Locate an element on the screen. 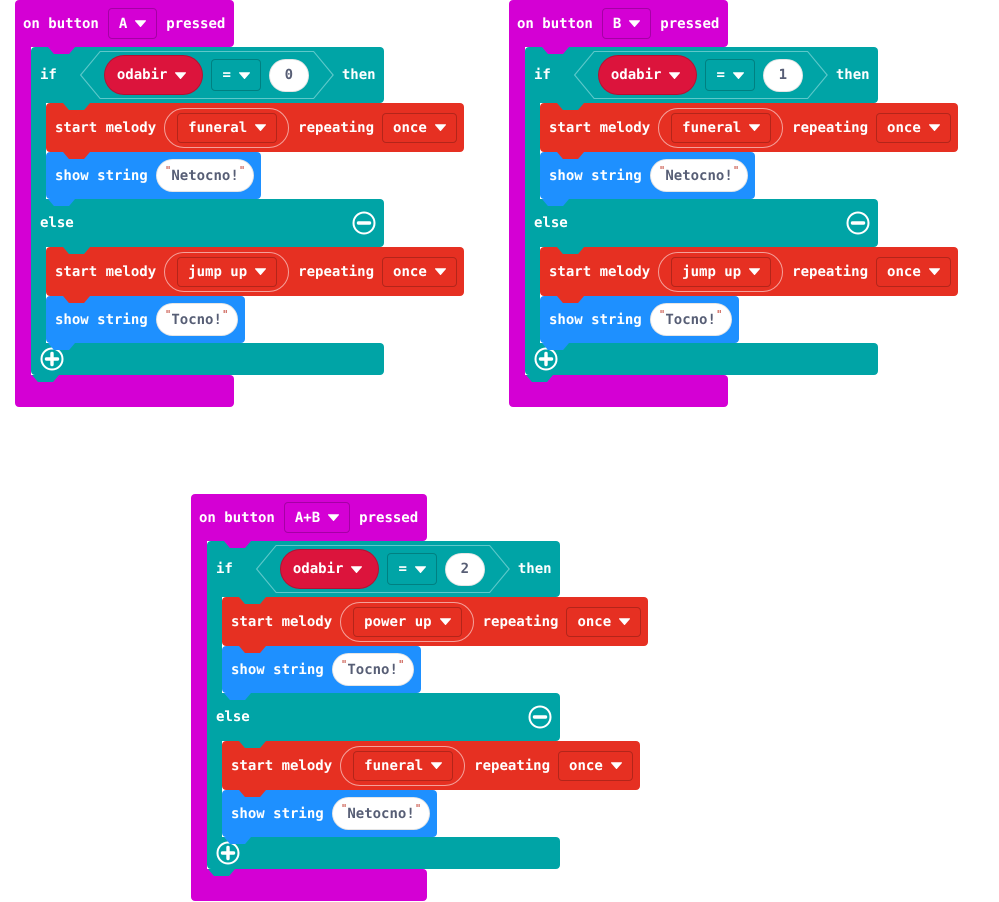  number-field: 1 is located at coordinates (782, 75).